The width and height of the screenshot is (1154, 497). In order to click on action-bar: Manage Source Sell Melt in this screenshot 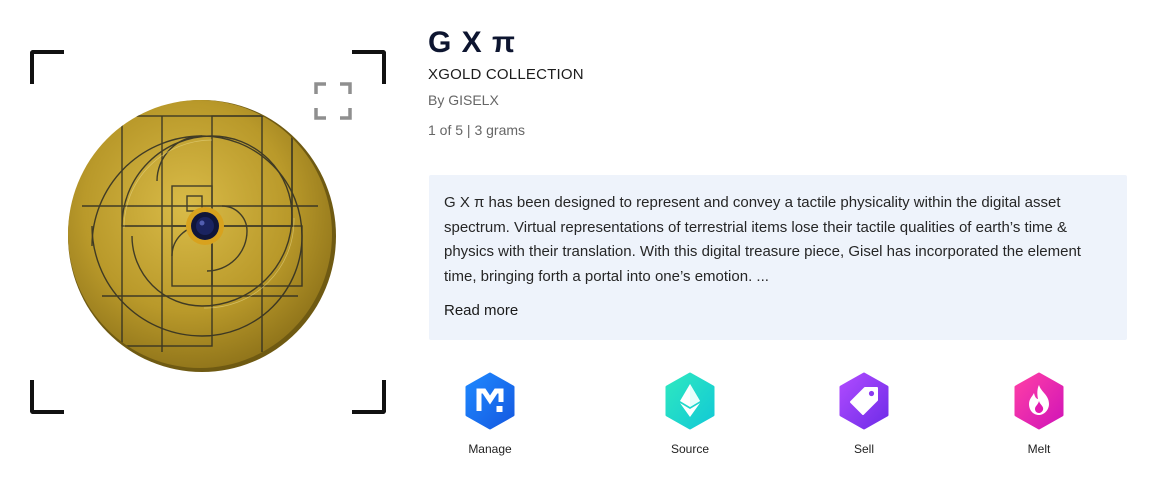, I will do `click(778, 417)`.